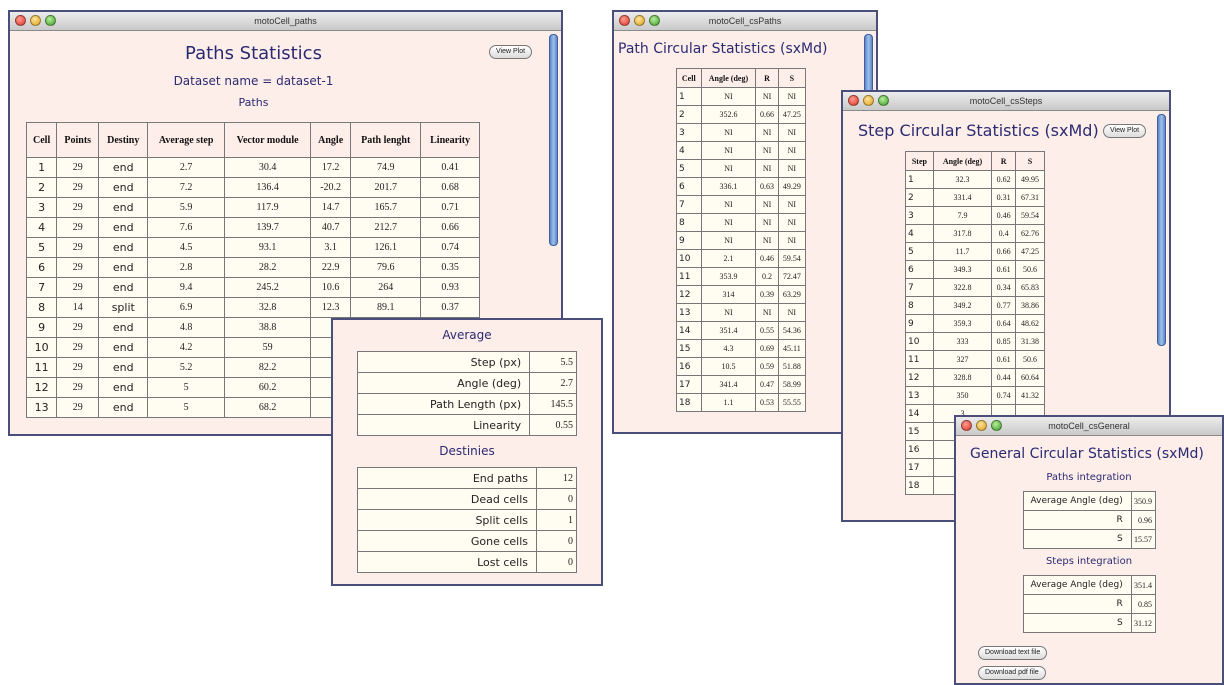 The height and width of the screenshot is (685, 1224). Describe the element at coordinates (447, 520) in the screenshot. I see `kv-label: Split cells` at that location.